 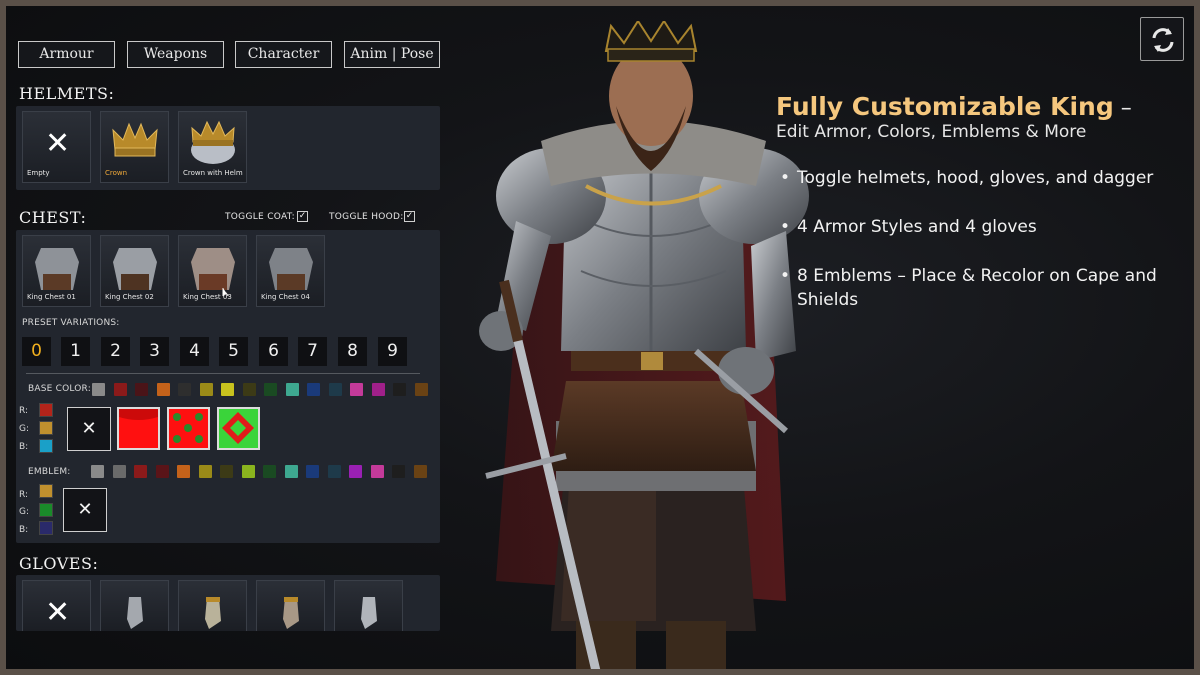 What do you see at coordinates (366, 217) in the screenshot?
I see `toggle-hood-label: TOGGLE HOOD:` at bounding box center [366, 217].